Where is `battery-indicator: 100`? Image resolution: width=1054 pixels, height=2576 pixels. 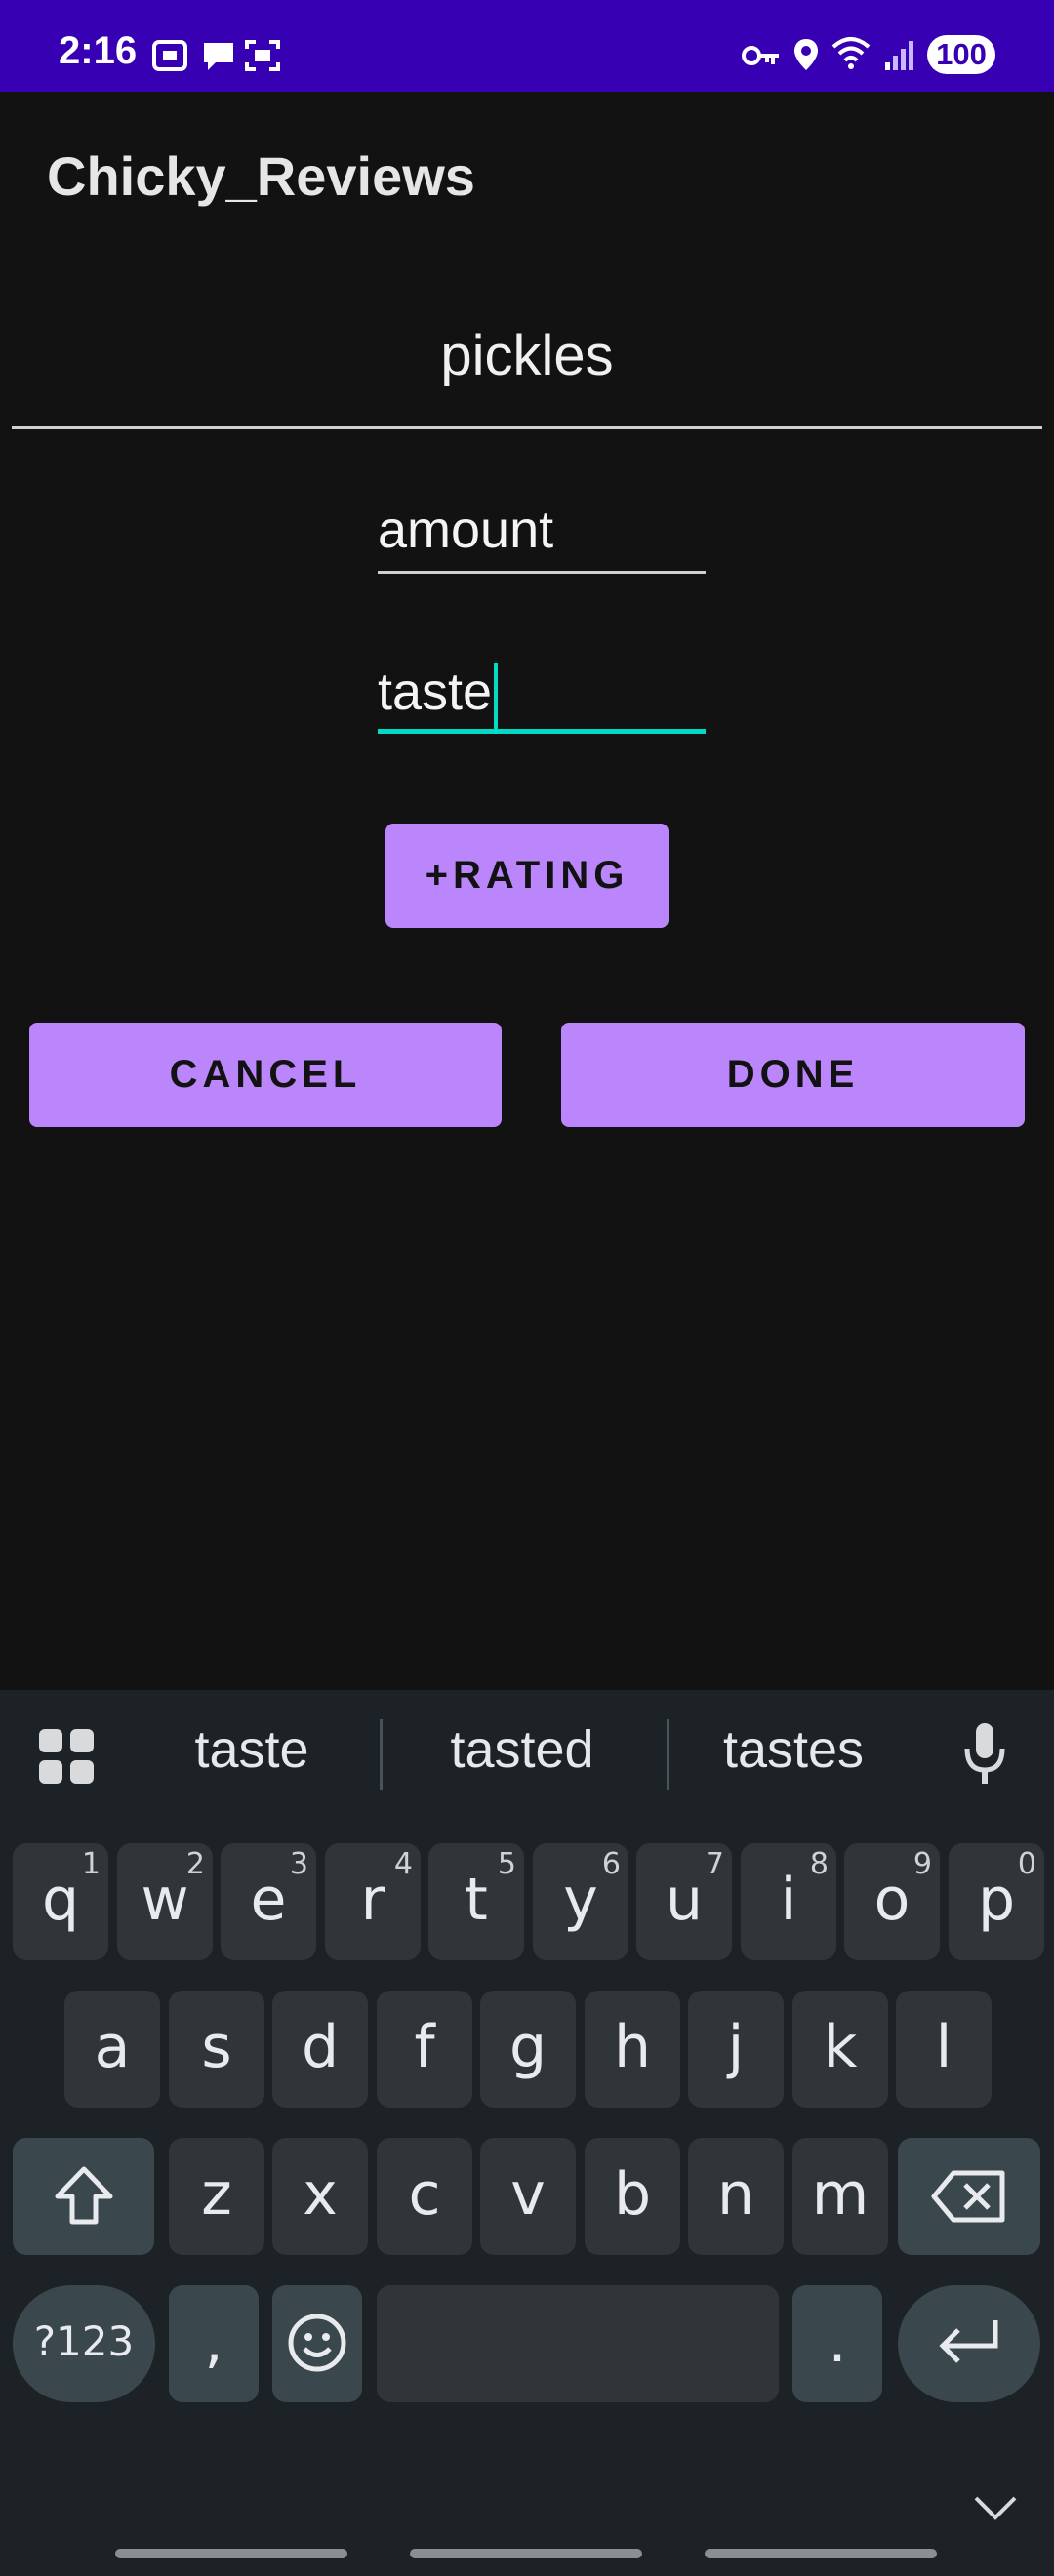
battery-indicator: 100 is located at coordinates (961, 54).